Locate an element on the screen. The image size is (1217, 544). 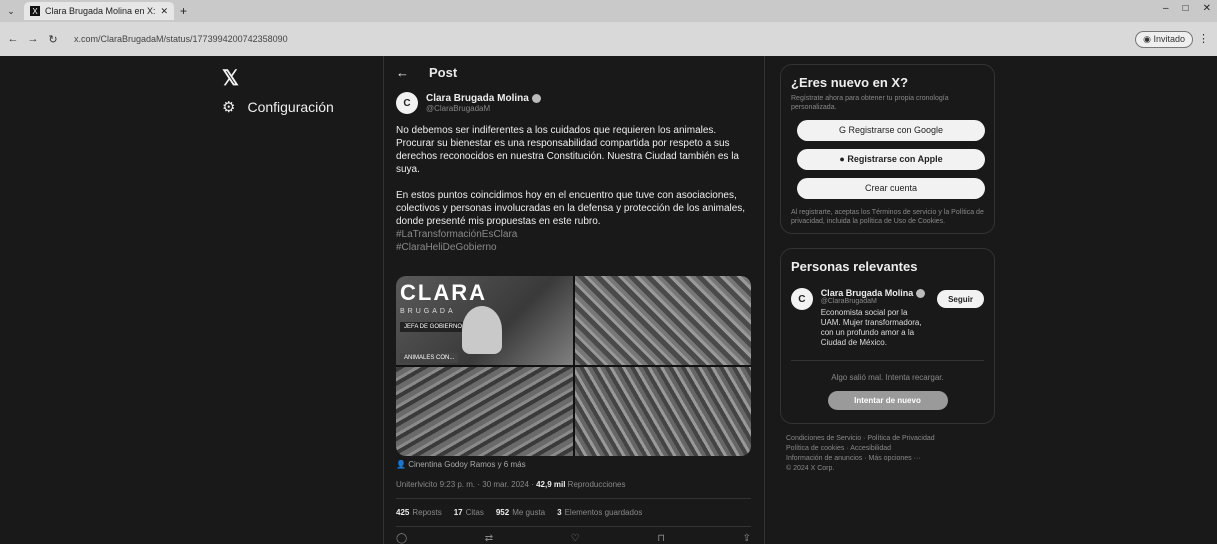
like-icon: ♡ is located at coordinates (575, 538).